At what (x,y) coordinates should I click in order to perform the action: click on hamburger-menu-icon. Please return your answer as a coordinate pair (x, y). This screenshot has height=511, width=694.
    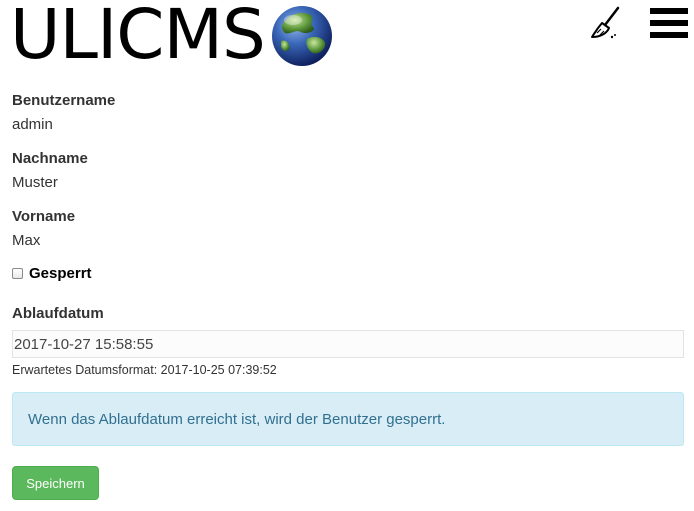
    Looking at the image, I should click on (669, 23).